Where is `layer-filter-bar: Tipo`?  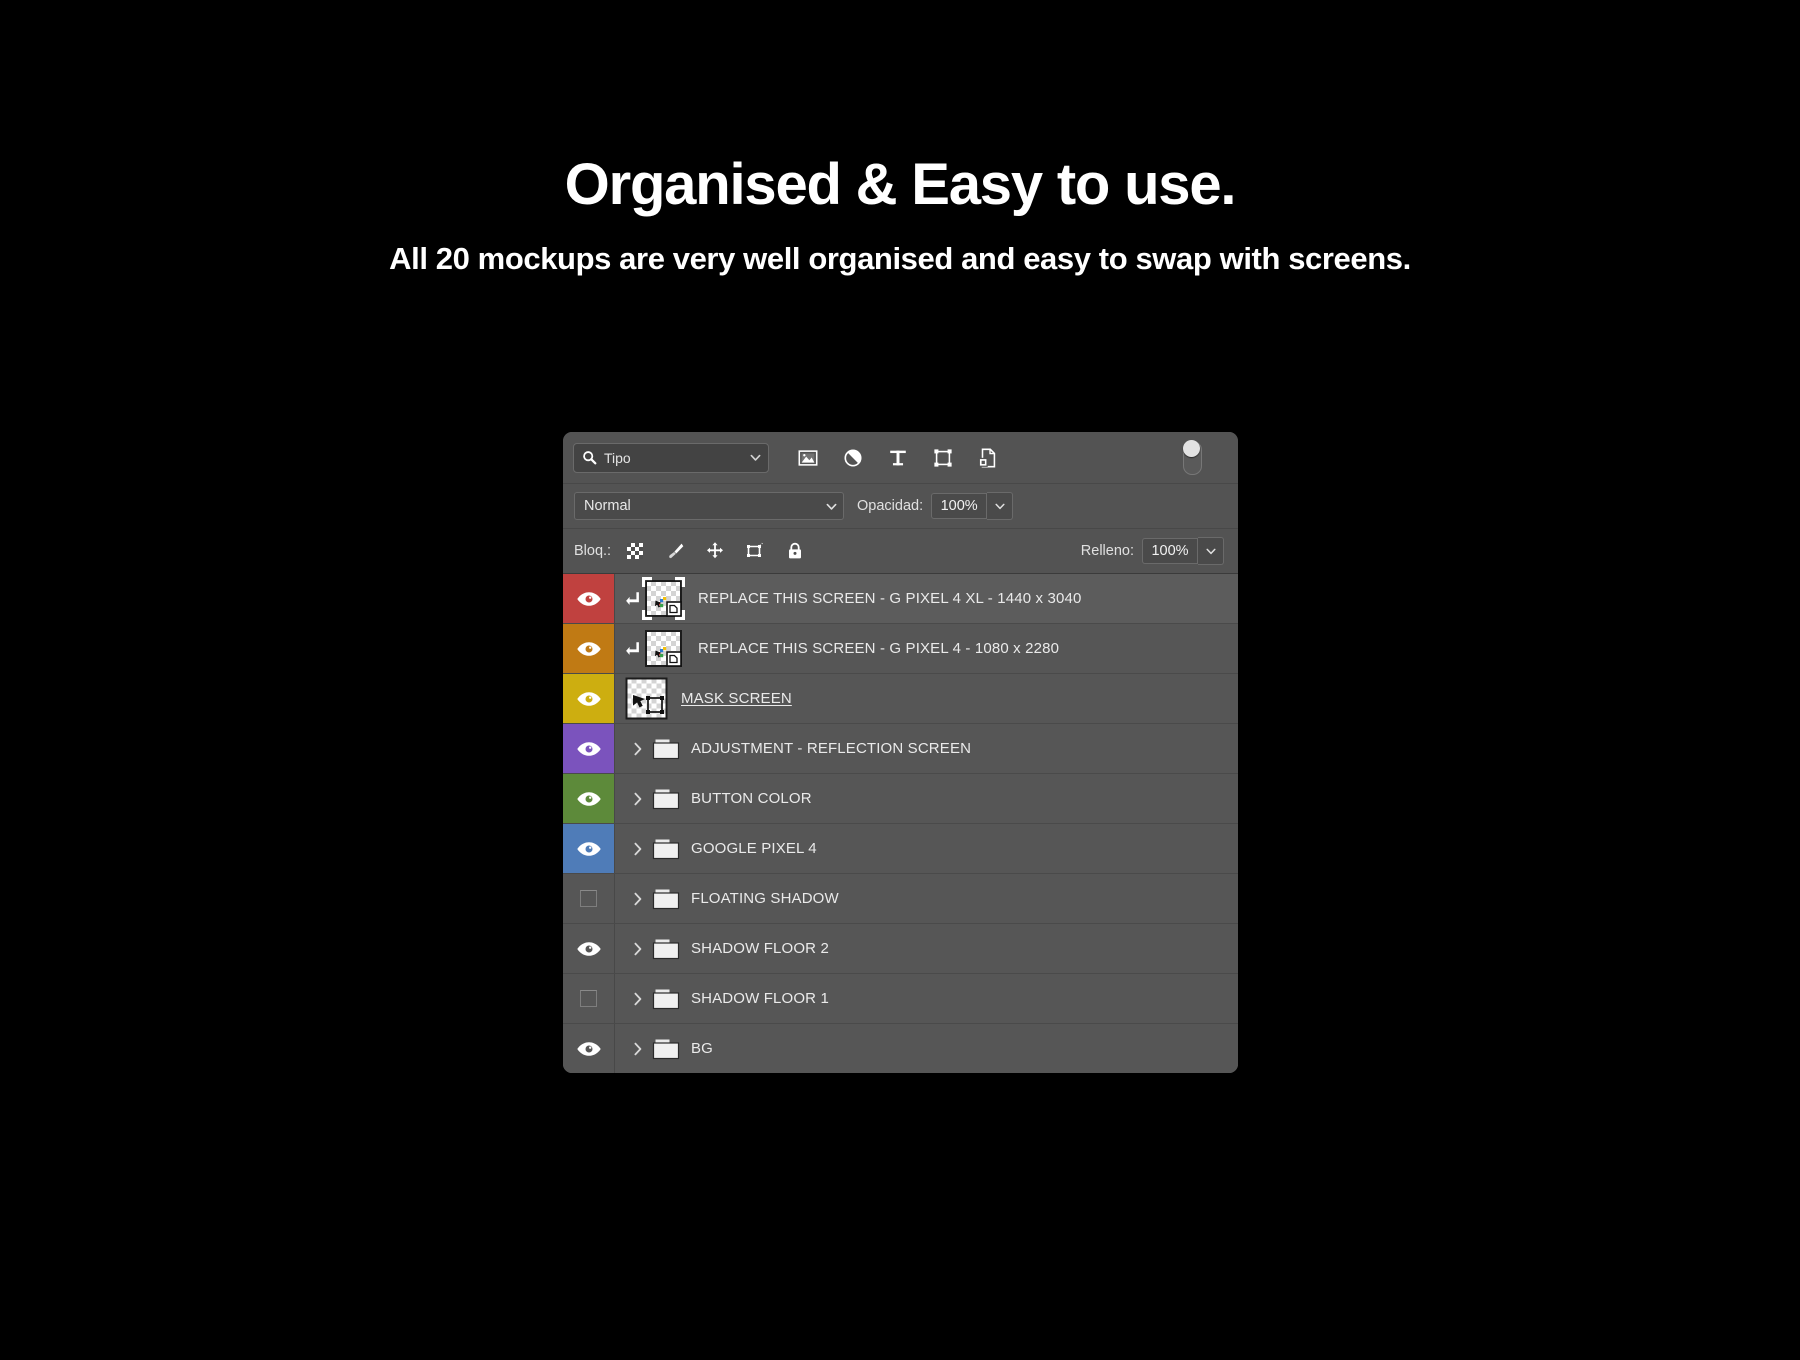
layer-filter-bar: Tipo is located at coordinates (900, 458).